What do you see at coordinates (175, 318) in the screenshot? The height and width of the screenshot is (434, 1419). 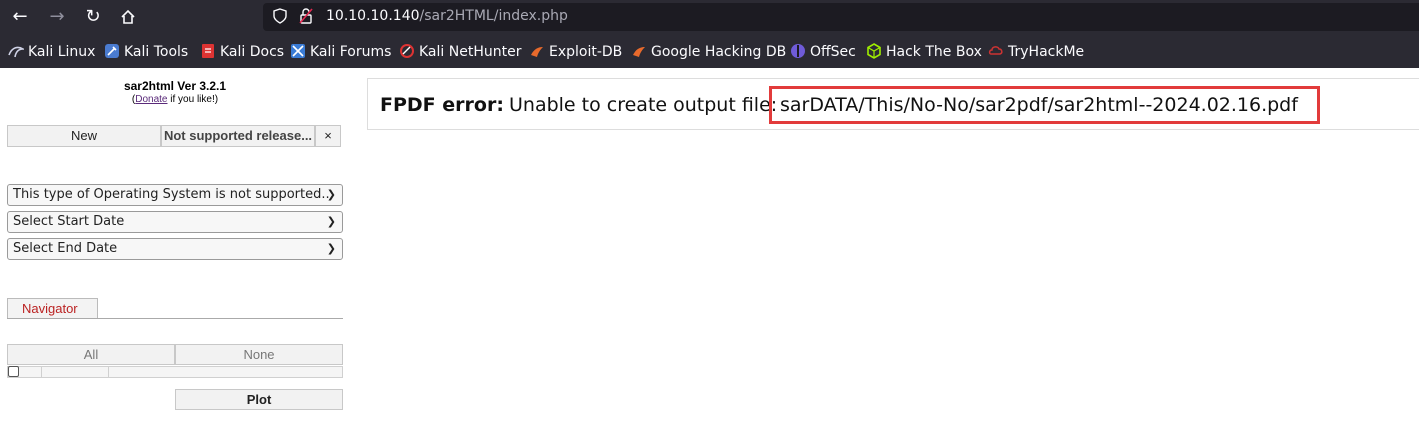 I see `tab-divider` at bounding box center [175, 318].